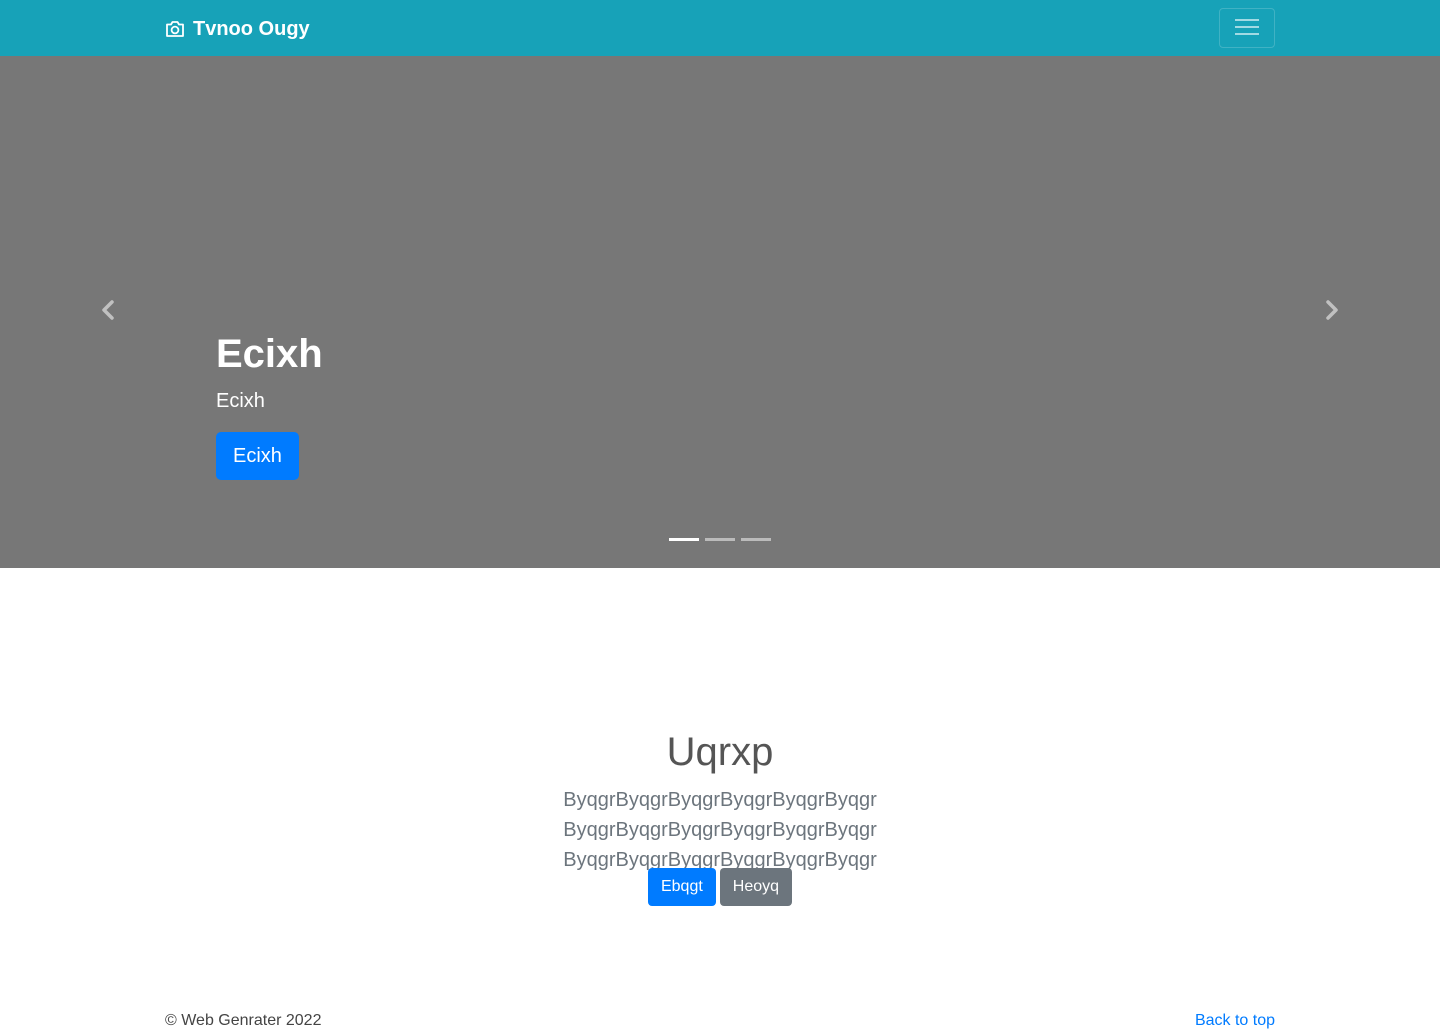  What do you see at coordinates (720, 405) in the screenshot?
I see `carousel-caption: Ecixh Ecixh Ecixh` at bounding box center [720, 405].